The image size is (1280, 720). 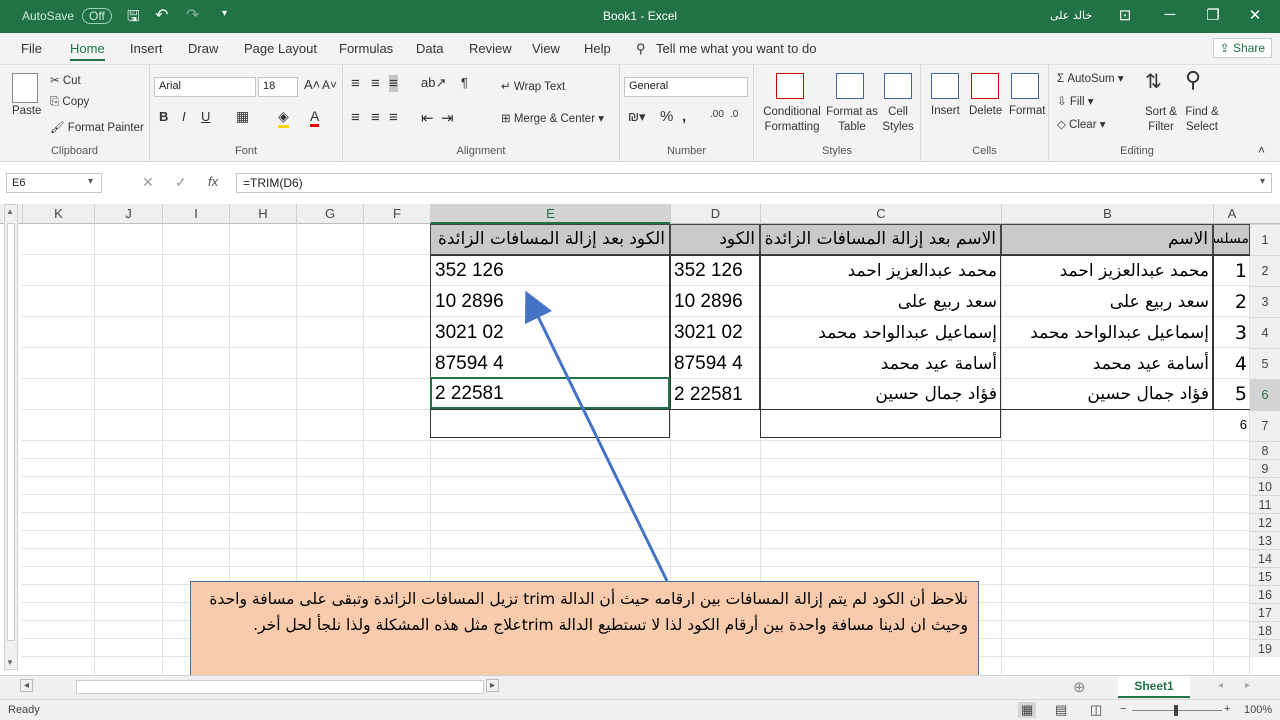 What do you see at coordinates (1027, 710) in the screenshot?
I see `normal-view-icon: ▦` at bounding box center [1027, 710].